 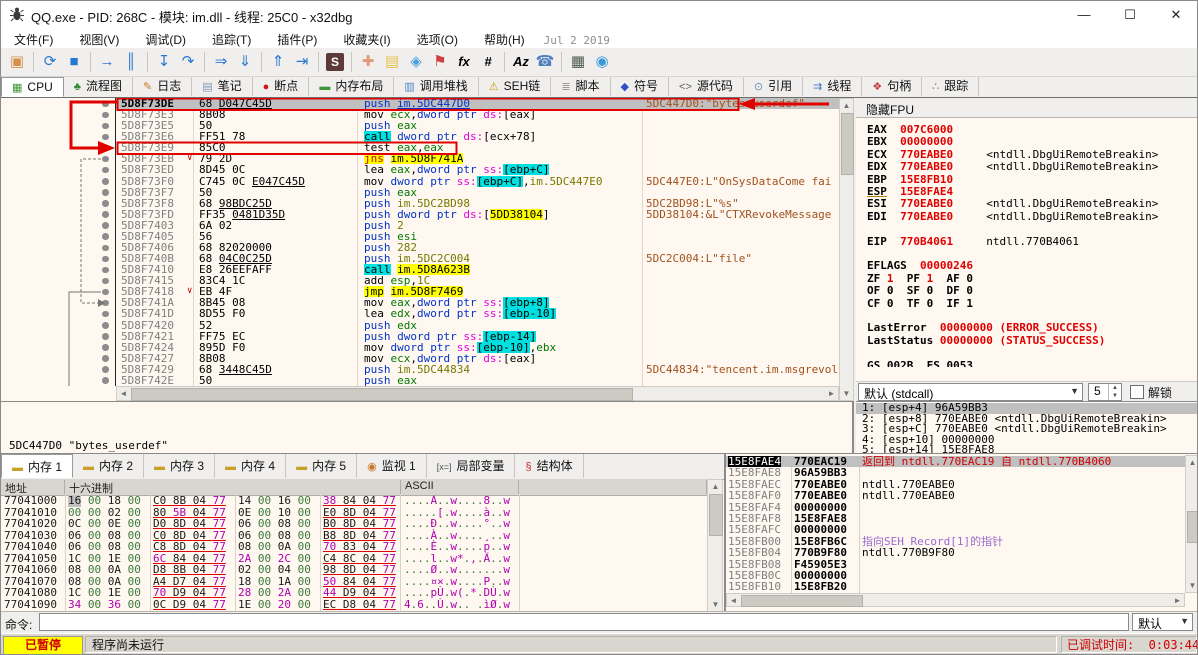 What do you see at coordinates (1032, 340) in the screenshot?
I see `register-line: LastStatus 00000000 (STATUS_SUCCESS)` at bounding box center [1032, 340].